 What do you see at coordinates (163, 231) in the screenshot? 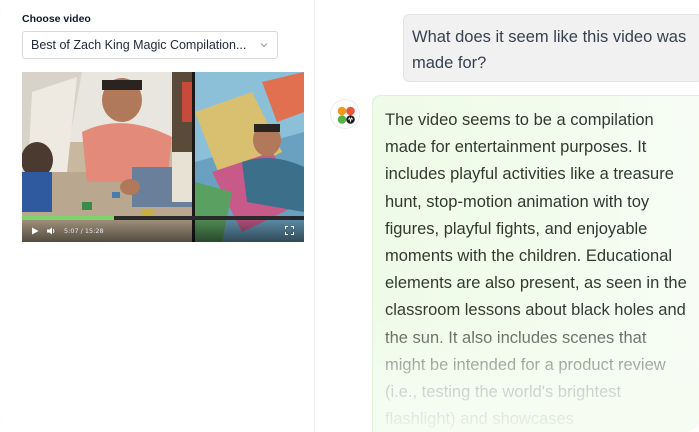
I see `video-controls: 5:07 / 15:28` at bounding box center [163, 231].